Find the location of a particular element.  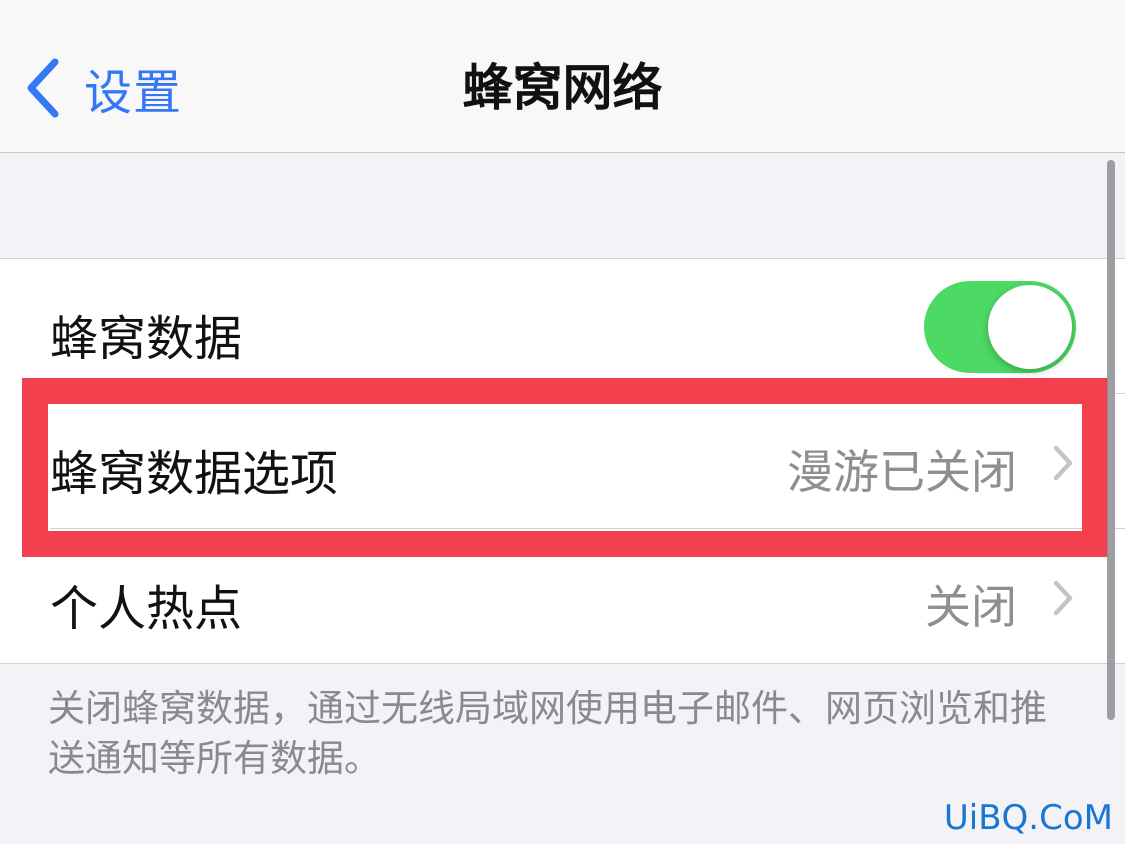

toggle-knob is located at coordinates (1030, 327).